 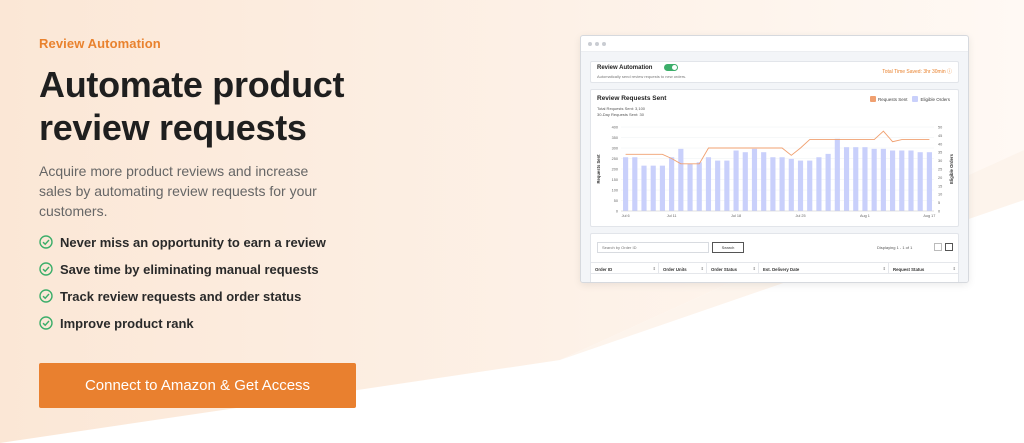 What do you see at coordinates (940, 128) in the screenshot?
I see `y2-tick-label: 50` at bounding box center [940, 128].